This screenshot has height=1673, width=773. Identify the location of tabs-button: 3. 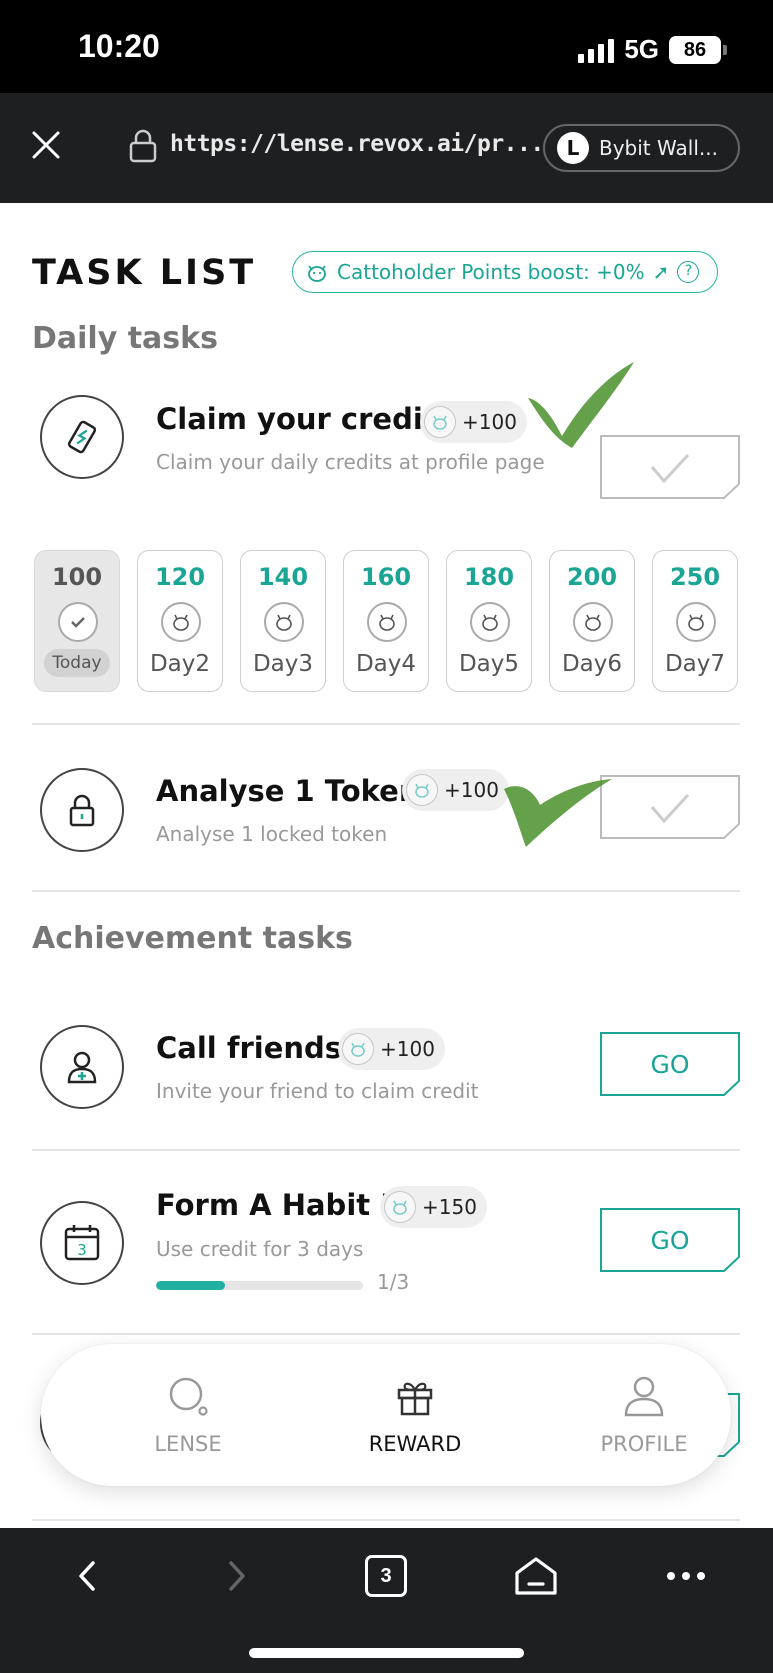
(386, 1576).